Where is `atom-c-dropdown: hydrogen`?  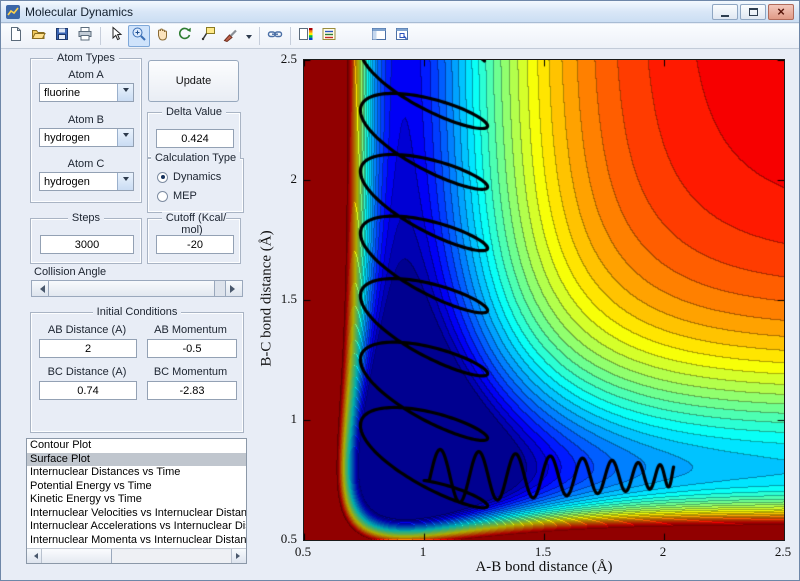 atom-c-dropdown: hydrogen is located at coordinates (86, 181).